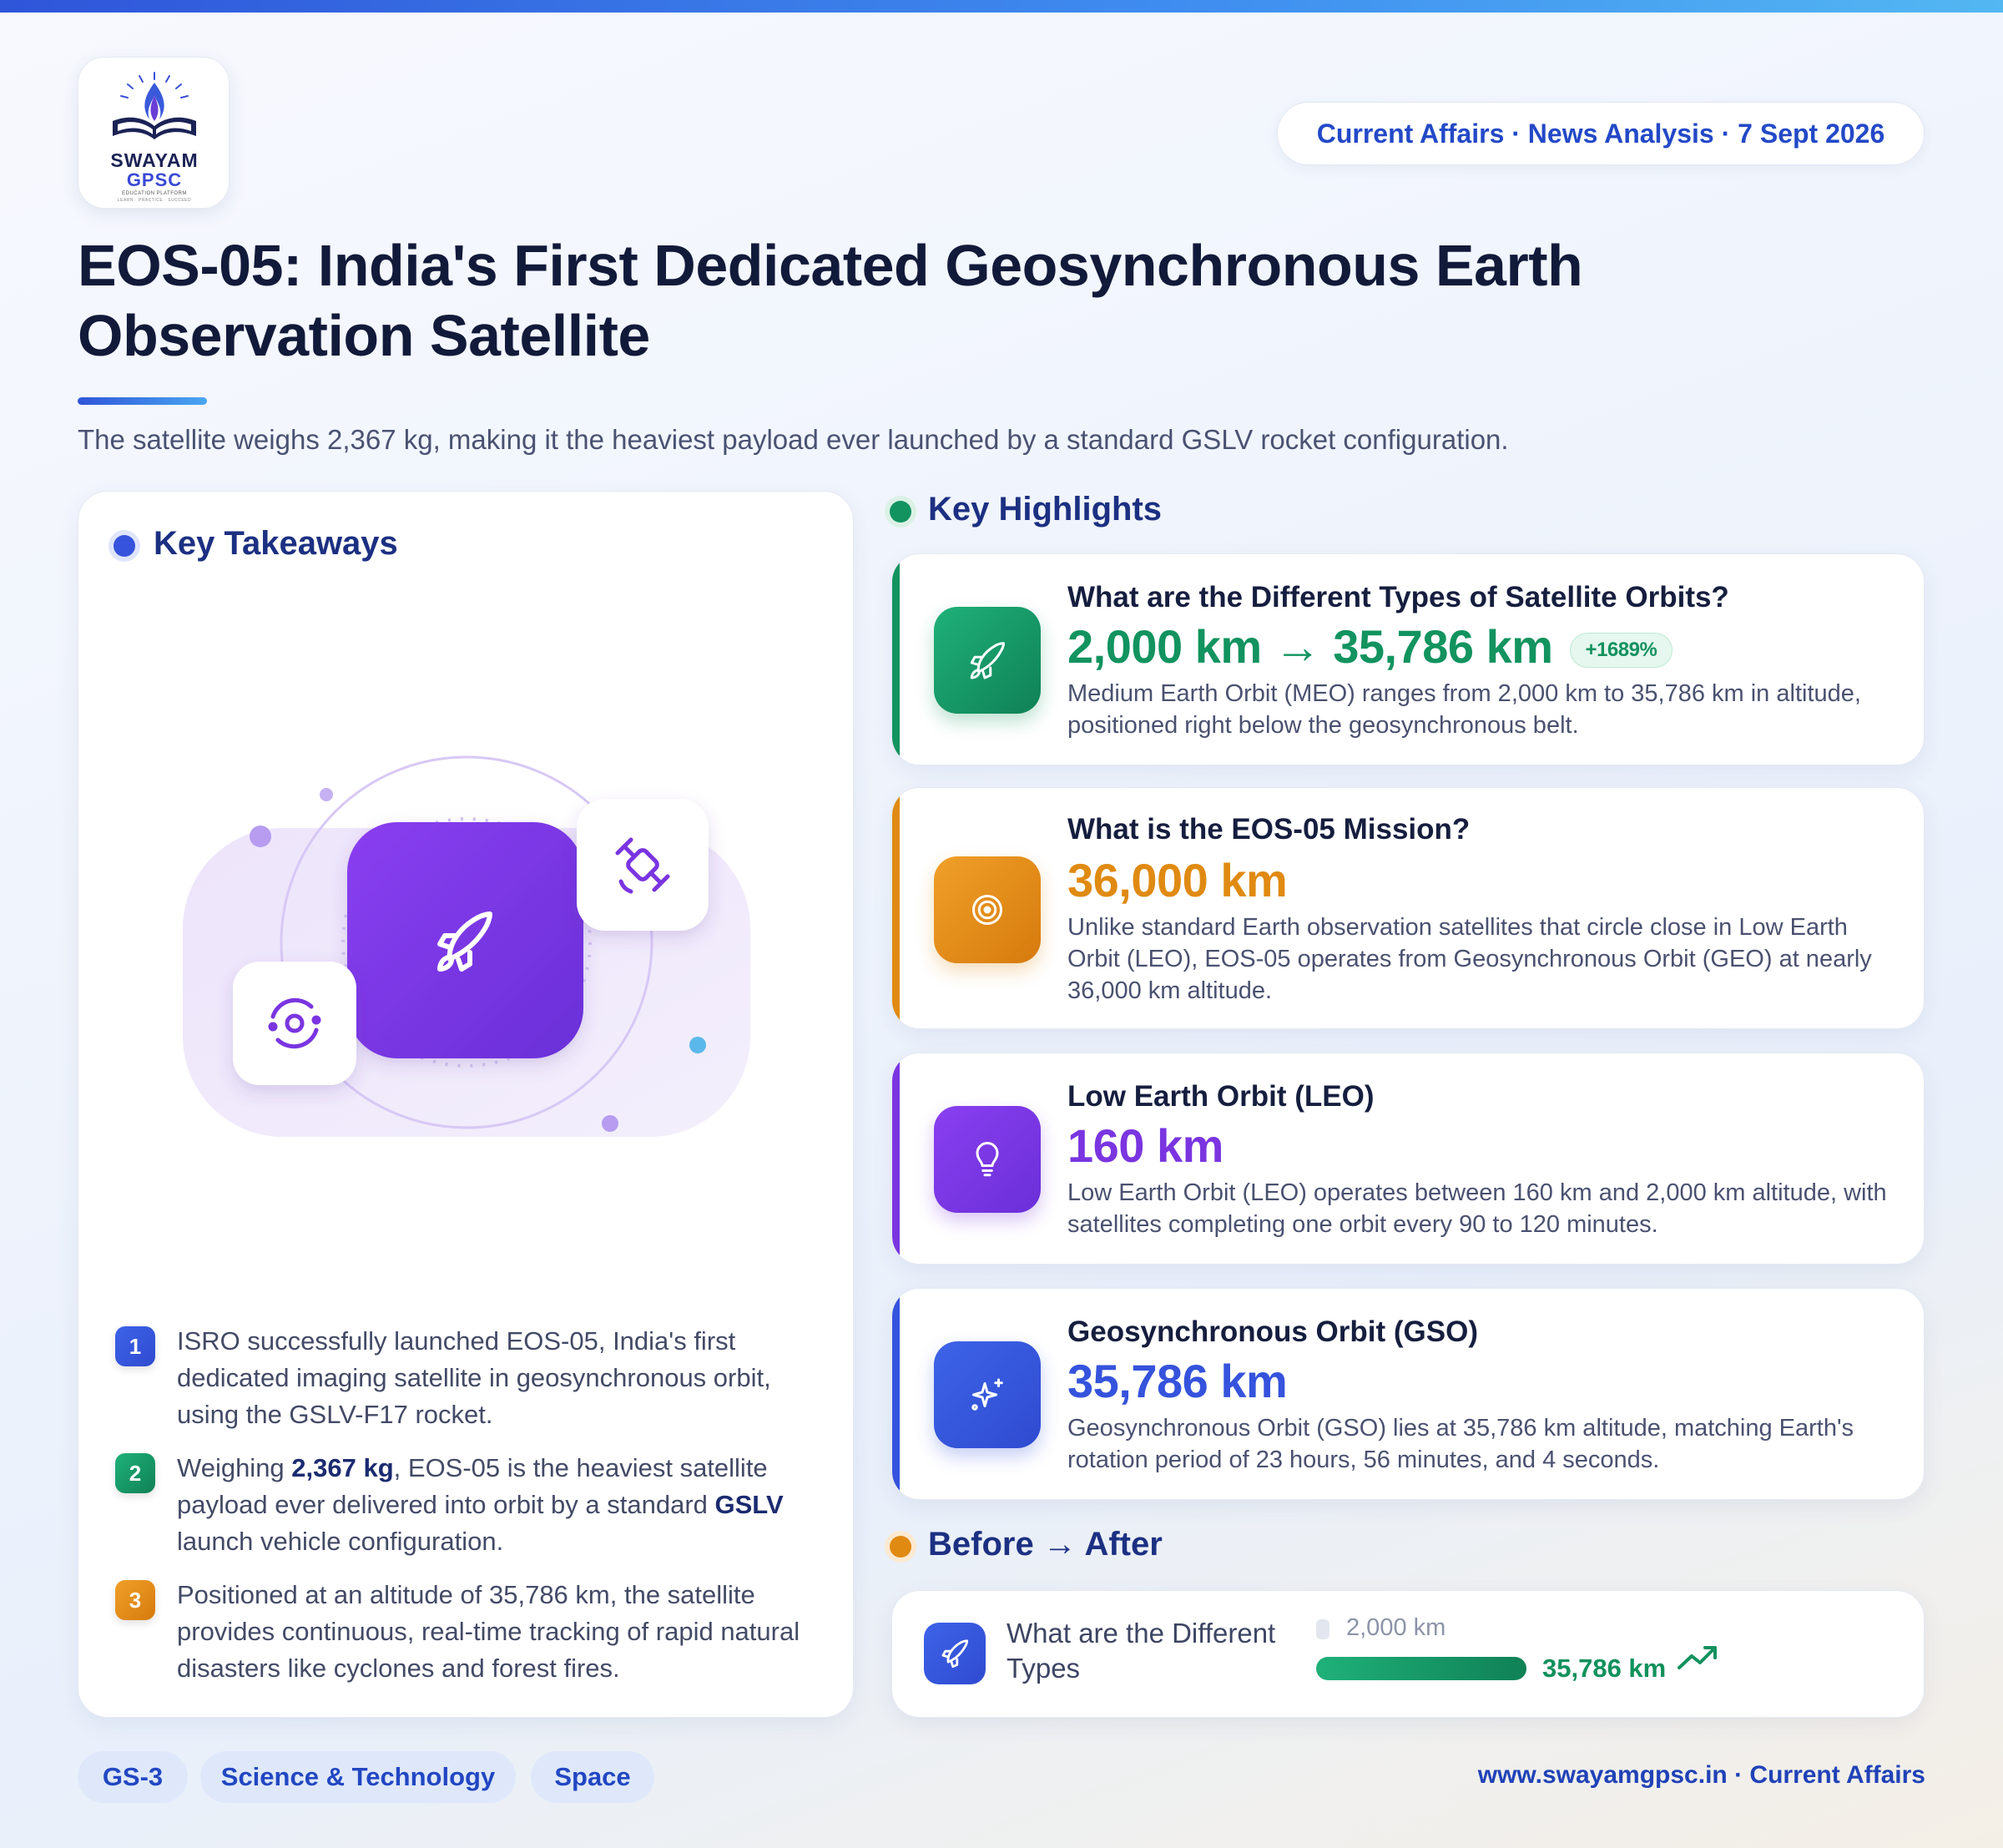  I want to click on rocket-name: GSLV, so click(749, 1504).